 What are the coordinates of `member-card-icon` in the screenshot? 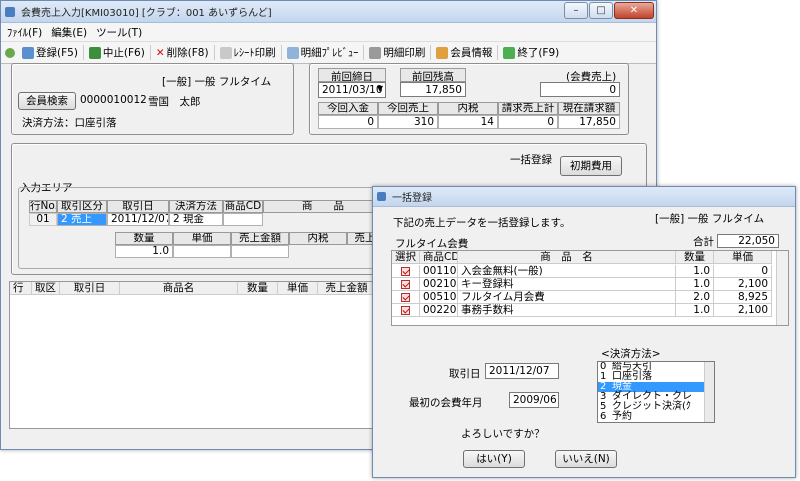 It's located at (442, 52).